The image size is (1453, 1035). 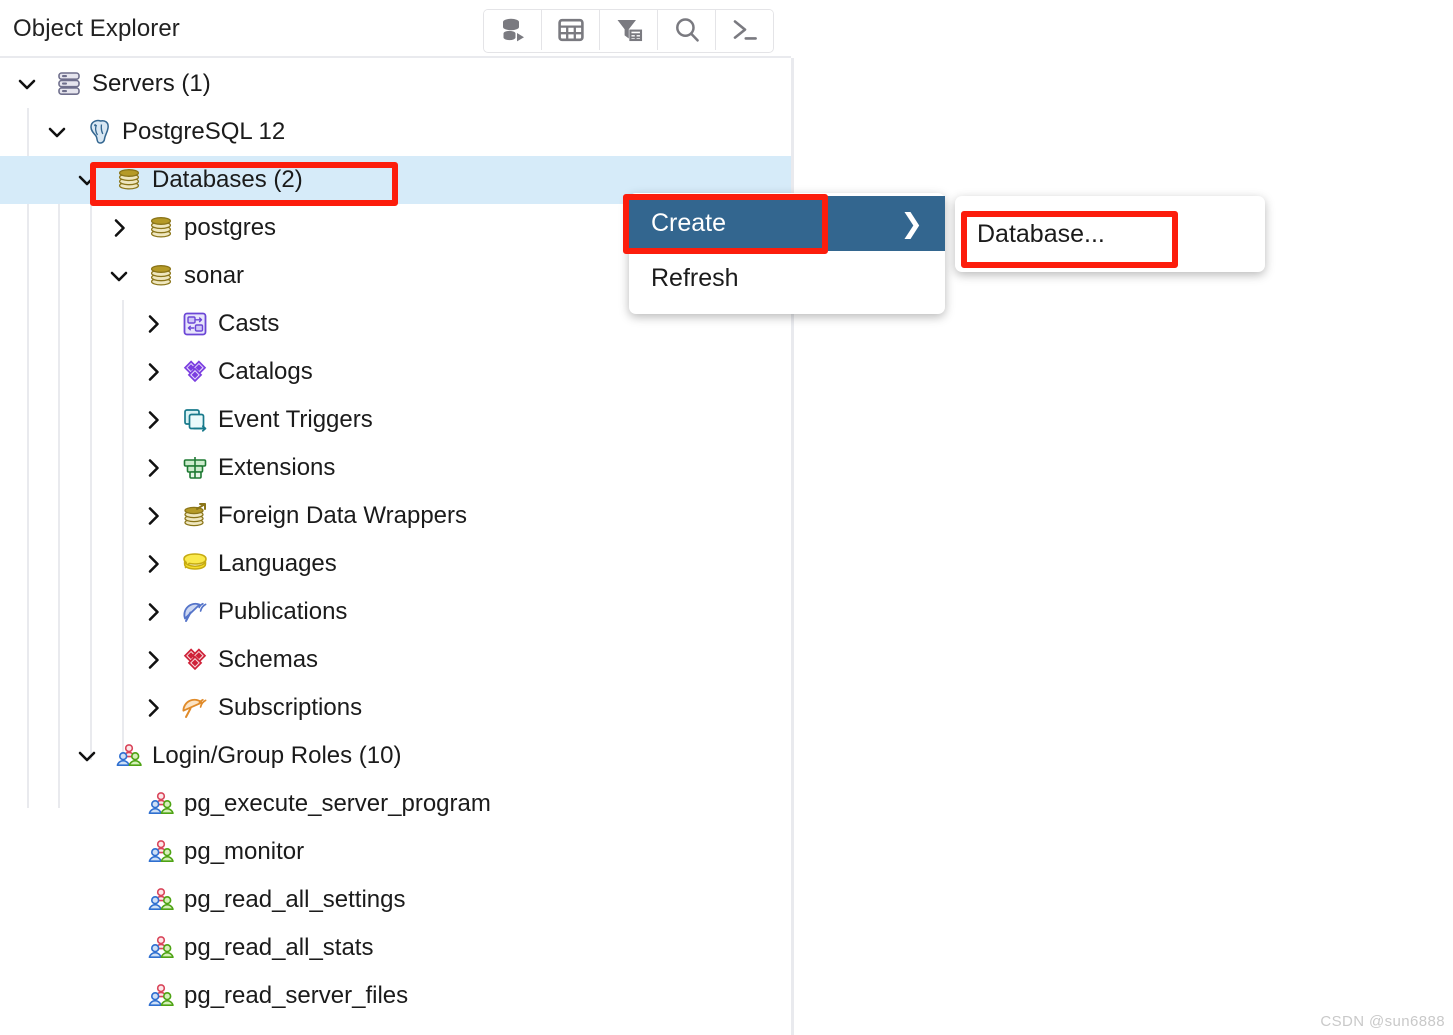 I want to click on tree-item-label: Subscriptions, so click(x=290, y=707).